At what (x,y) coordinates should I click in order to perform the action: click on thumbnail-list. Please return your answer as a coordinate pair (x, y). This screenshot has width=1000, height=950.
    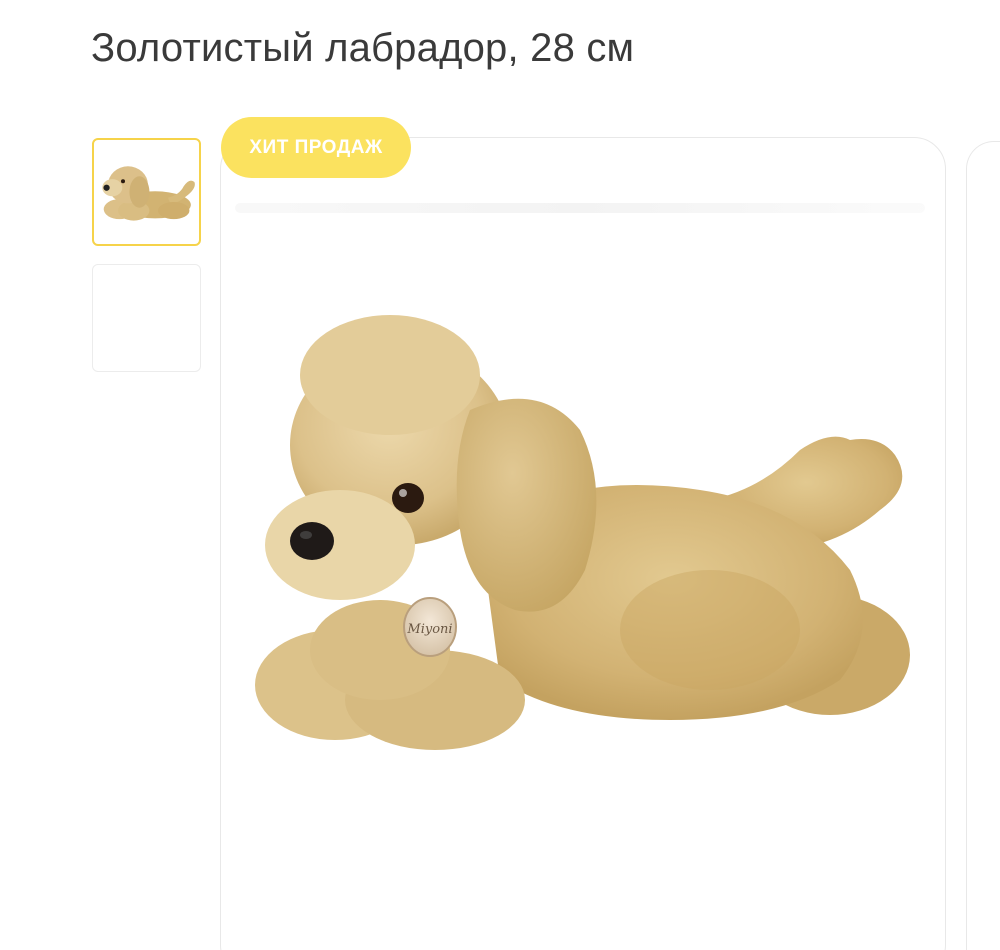
    Looking at the image, I should click on (147, 264).